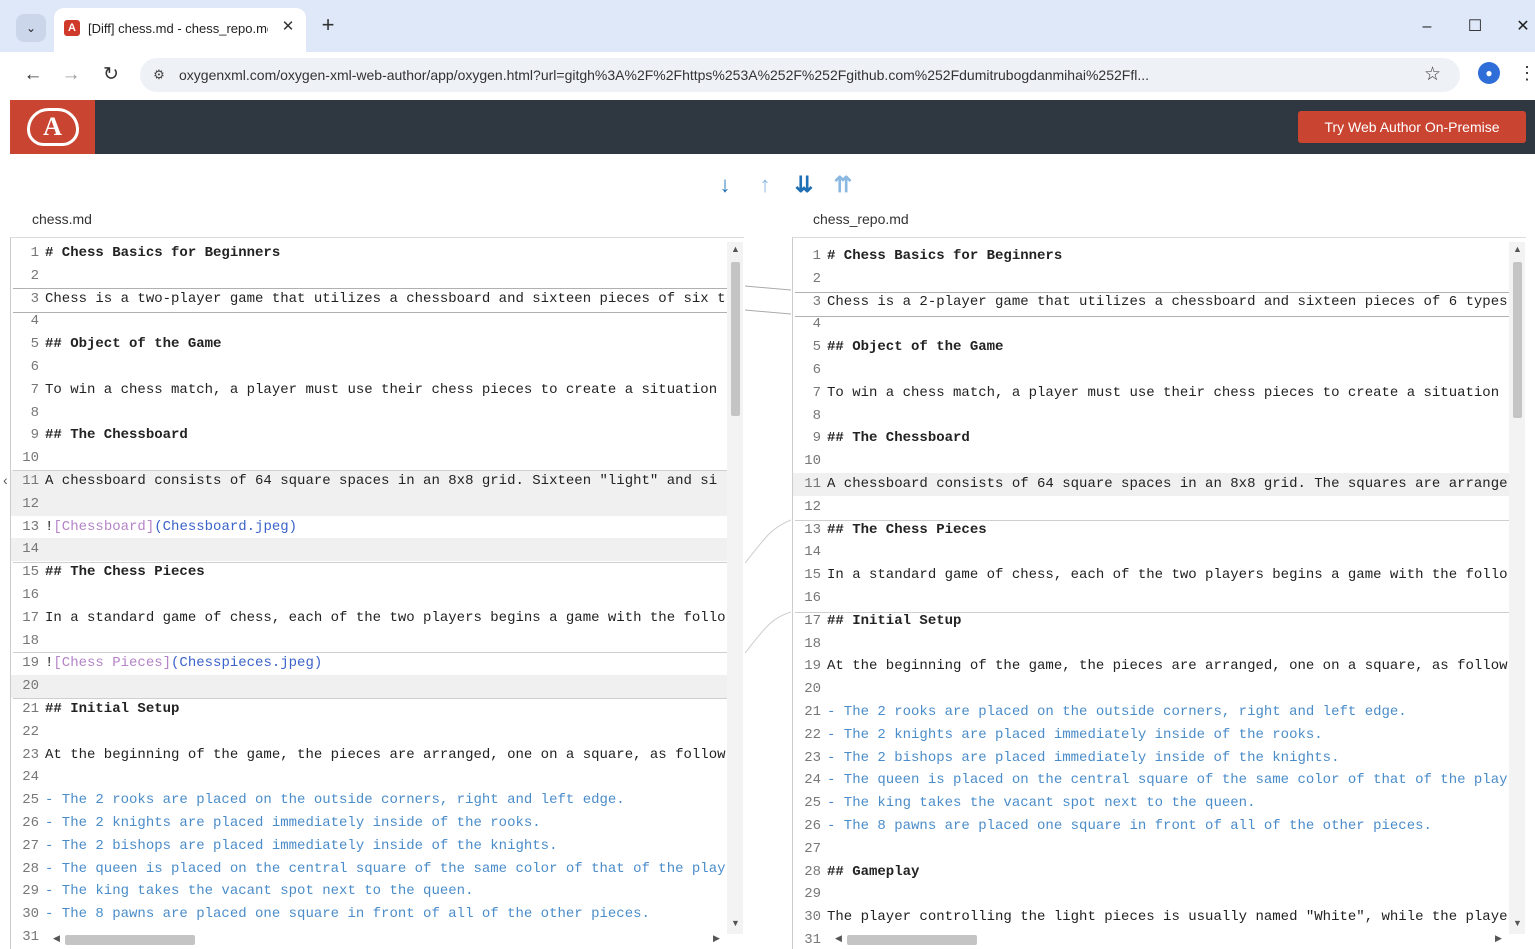 The width and height of the screenshot is (1535, 949). Describe the element at coordinates (1517, 588) in the screenshot. I see `right-vertical-scrollbar: ▲ ▼` at that location.